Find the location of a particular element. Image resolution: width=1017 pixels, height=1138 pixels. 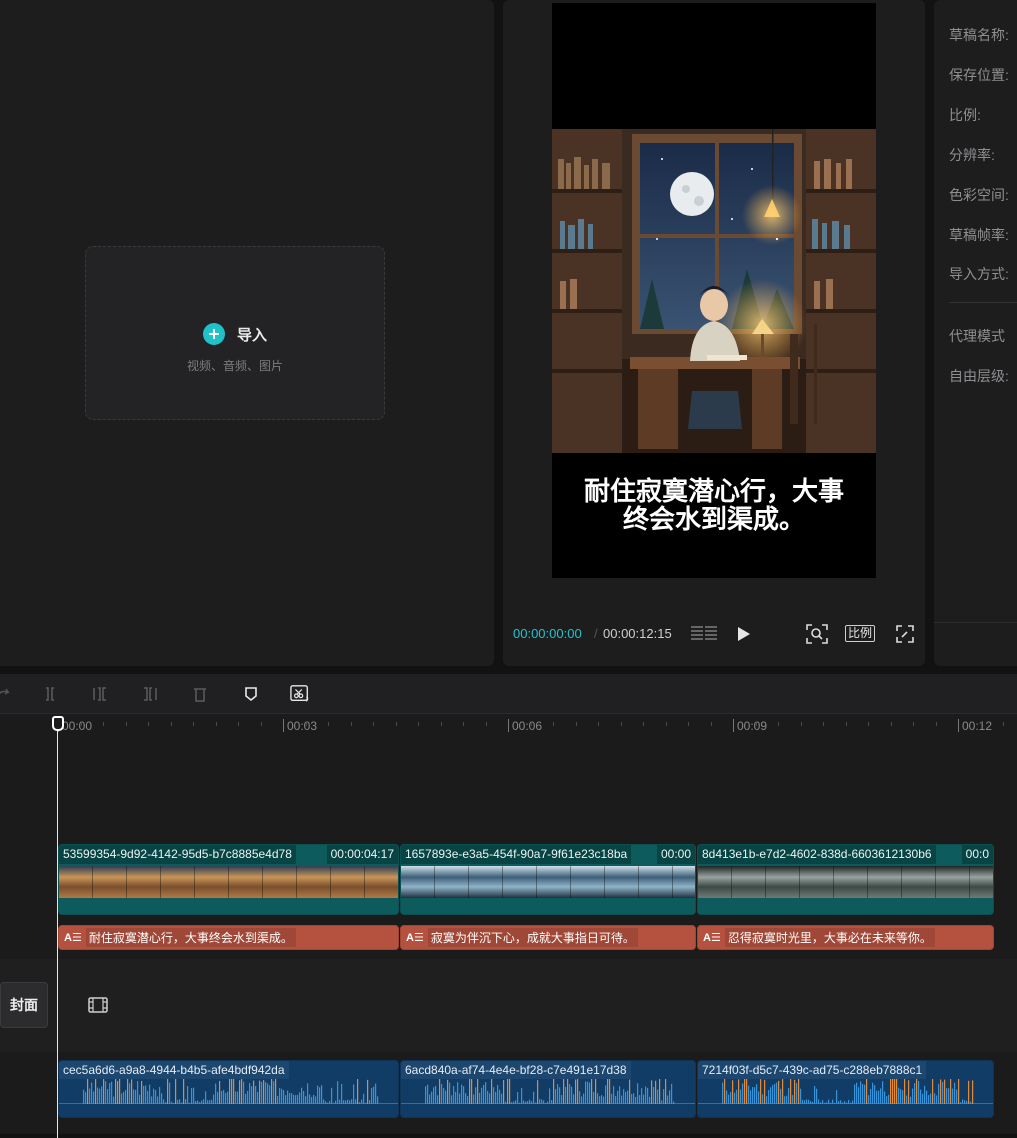

fullscreen-icon is located at coordinates (905, 634).